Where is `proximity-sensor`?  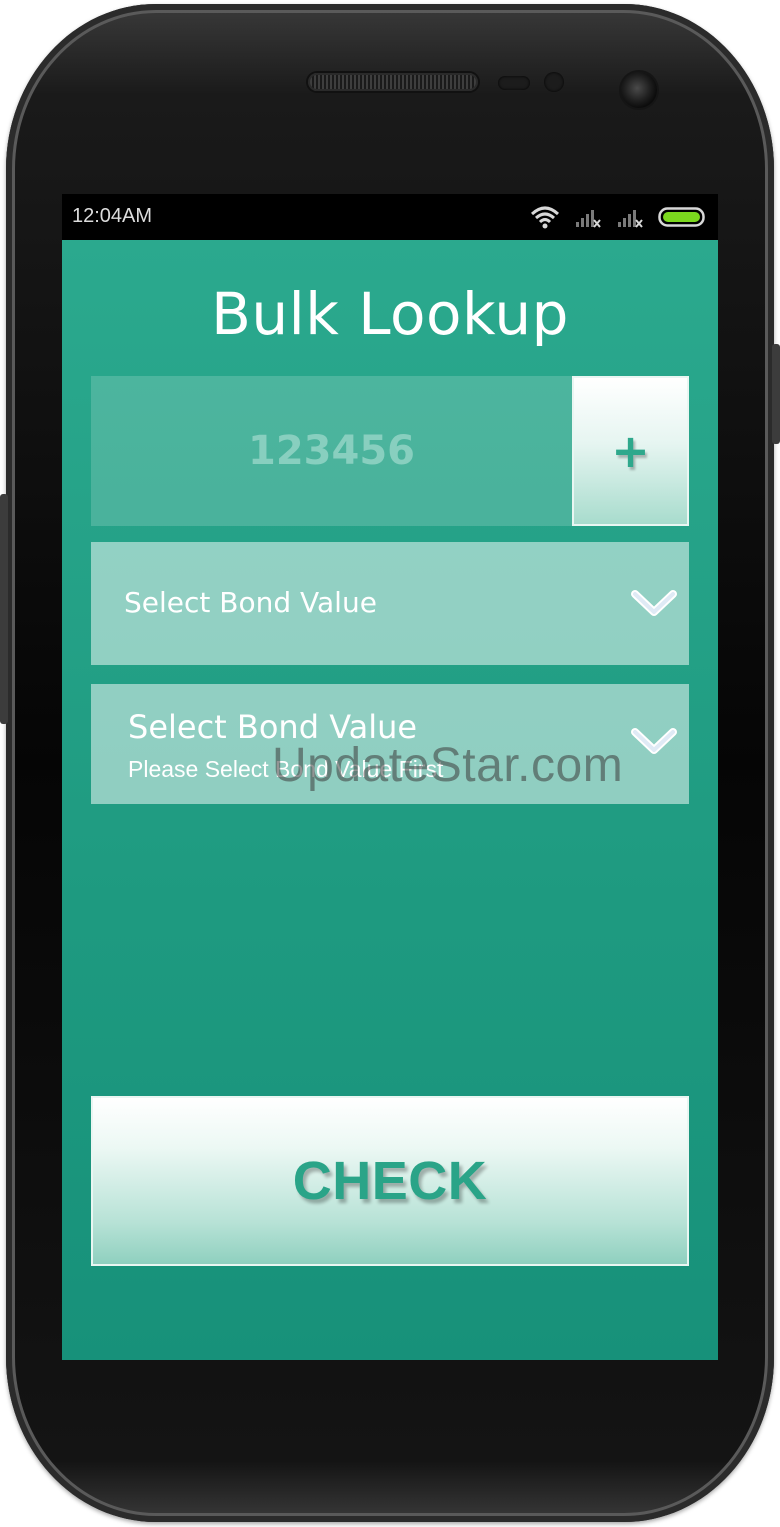 proximity-sensor is located at coordinates (514, 83).